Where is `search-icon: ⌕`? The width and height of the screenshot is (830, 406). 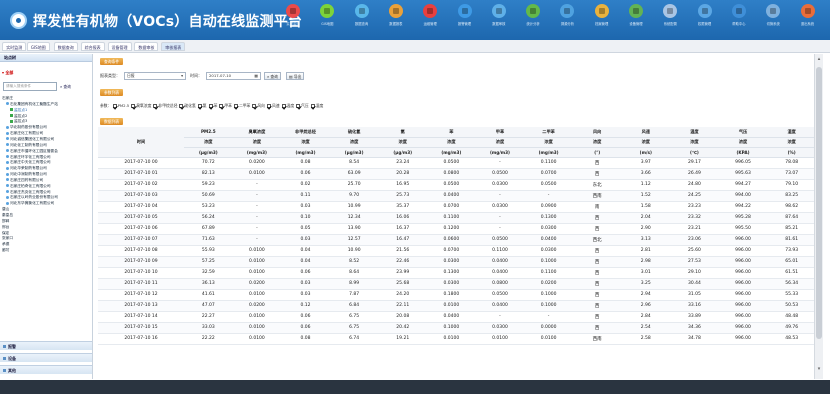 search-icon: ⌕ is located at coordinates (61, 86).